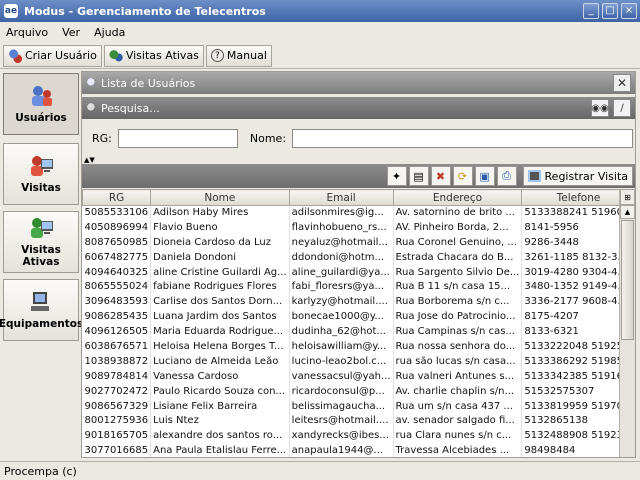 The height and width of the screenshot is (480, 640). Describe the element at coordinates (440, 176) in the screenshot. I see `delete-icon: ✖` at that location.